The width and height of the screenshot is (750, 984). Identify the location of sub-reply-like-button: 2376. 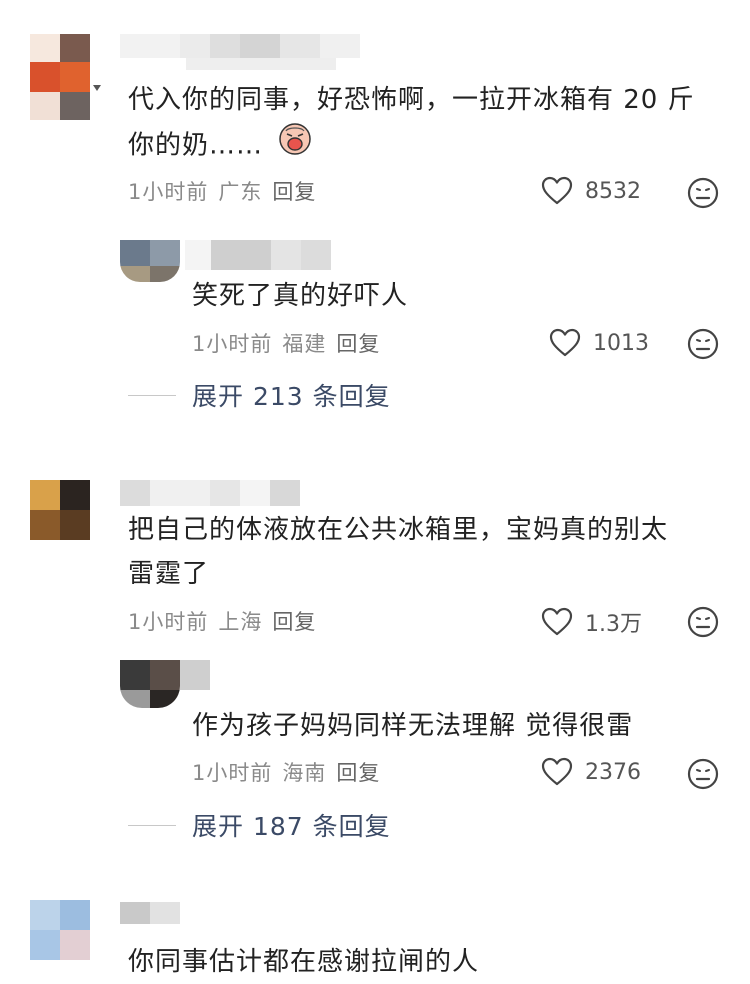
(591, 772).